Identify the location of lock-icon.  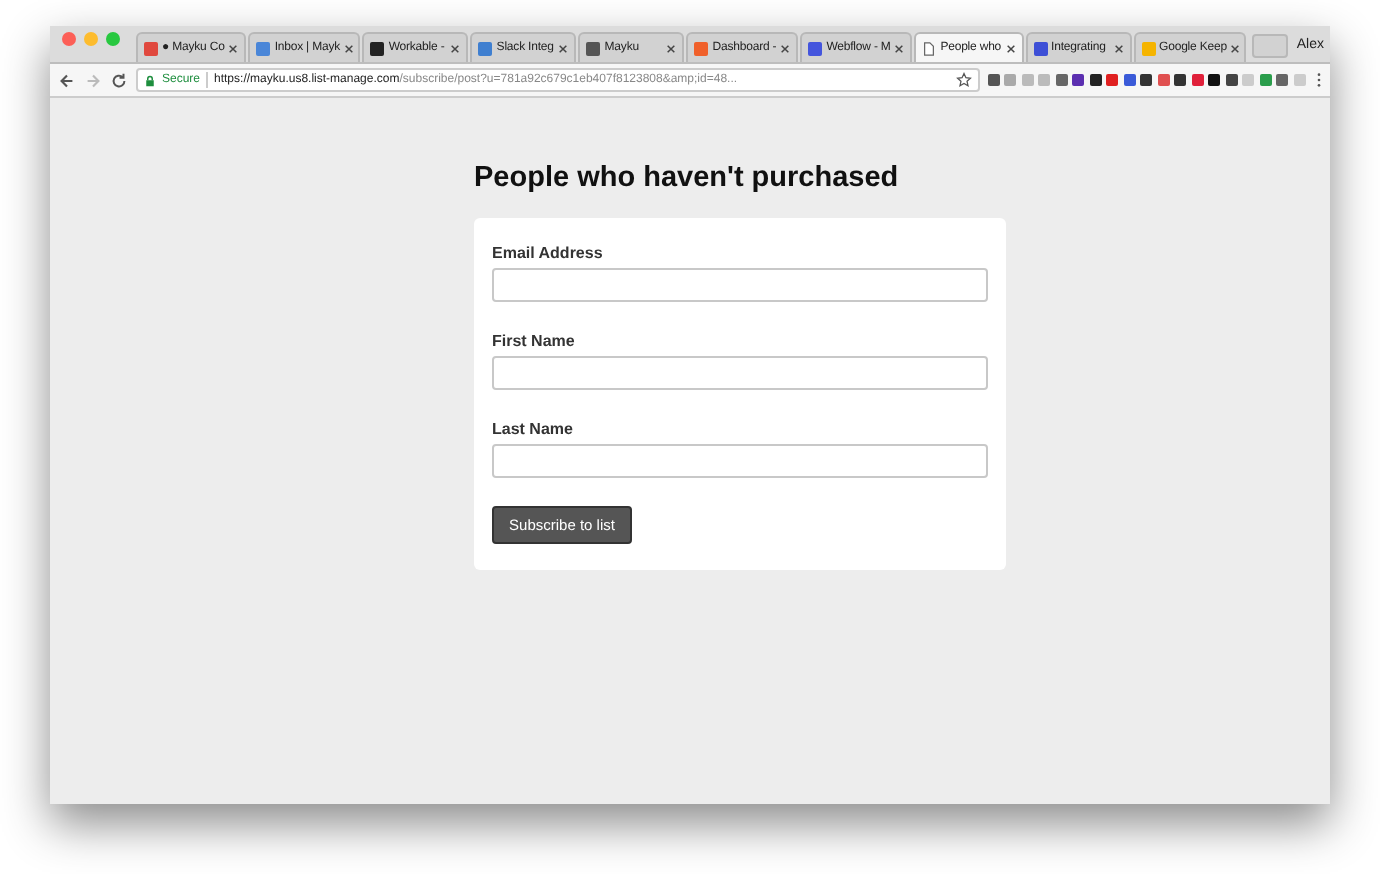
(150, 80).